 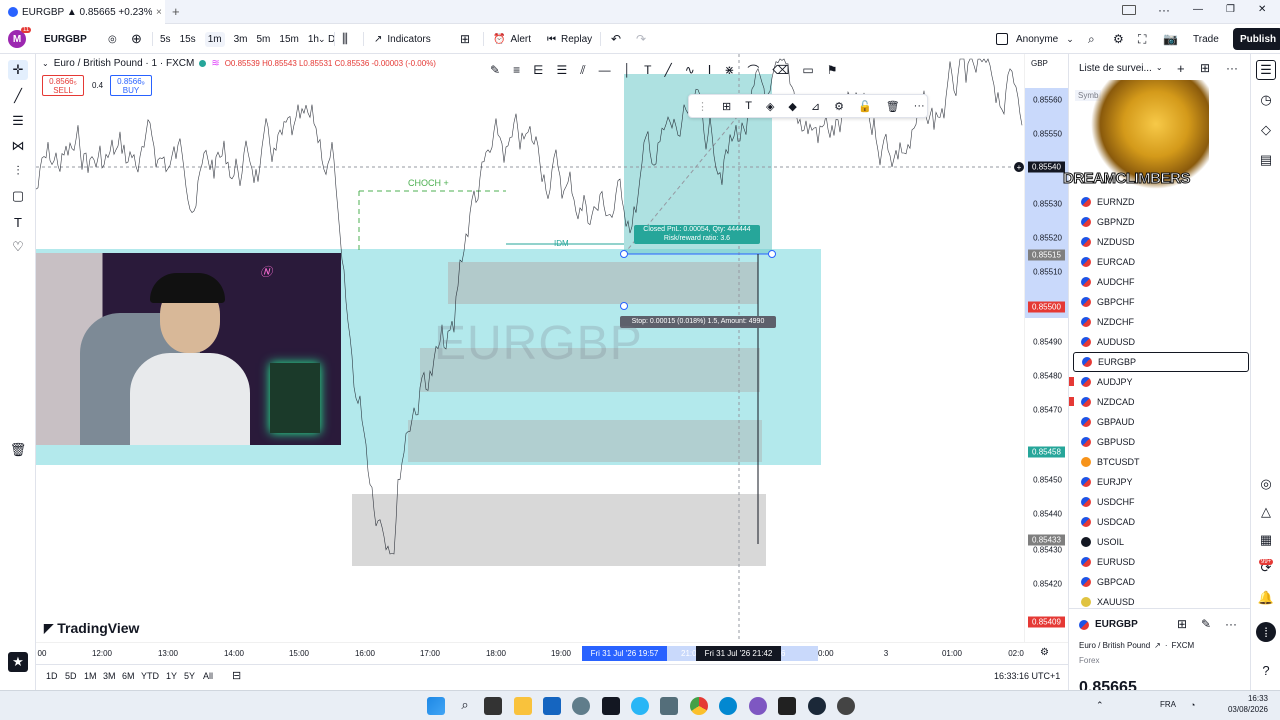 I want to click on range-1d: 1D, so click(x=52, y=676).